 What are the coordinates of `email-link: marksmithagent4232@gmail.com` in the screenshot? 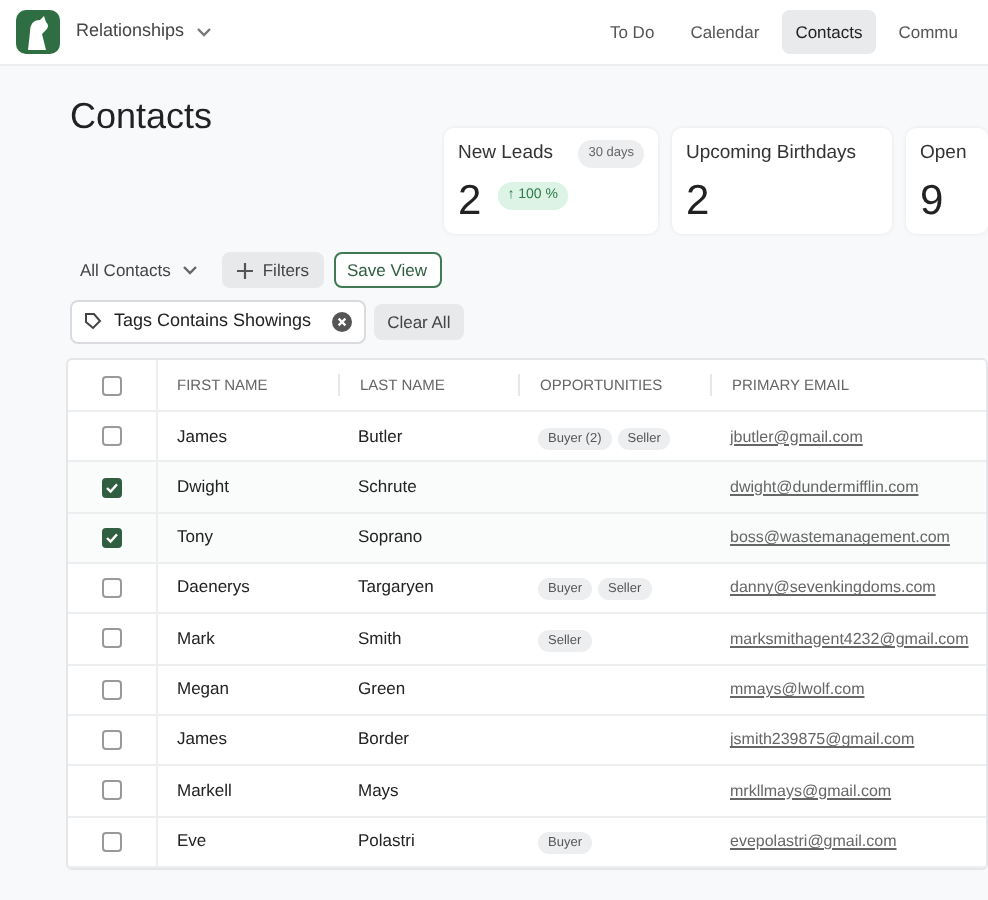 It's located at (849, 638).